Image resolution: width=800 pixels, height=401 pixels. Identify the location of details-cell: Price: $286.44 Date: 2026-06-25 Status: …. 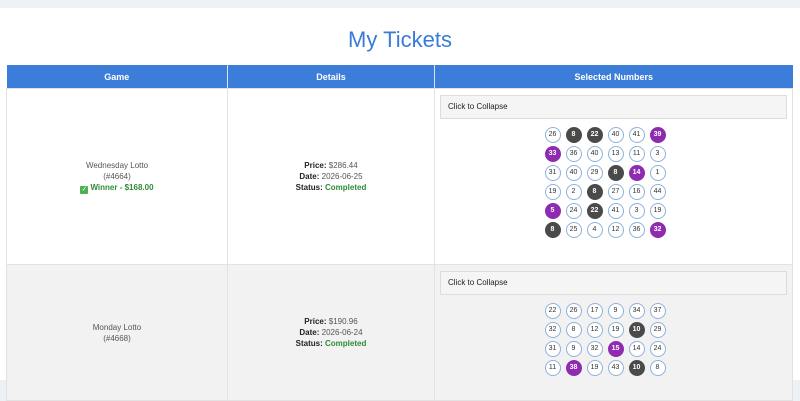
(331, 176).